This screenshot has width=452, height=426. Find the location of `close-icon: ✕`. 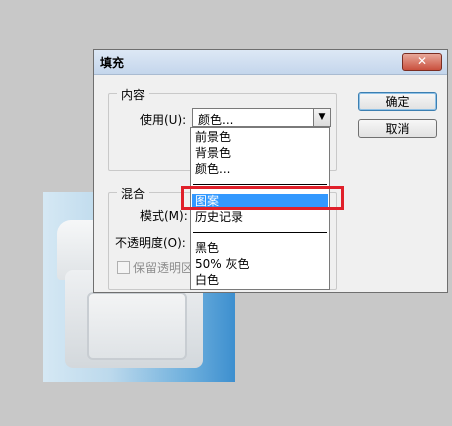

close-icon: ✕ is located at coordinates (422, 61).